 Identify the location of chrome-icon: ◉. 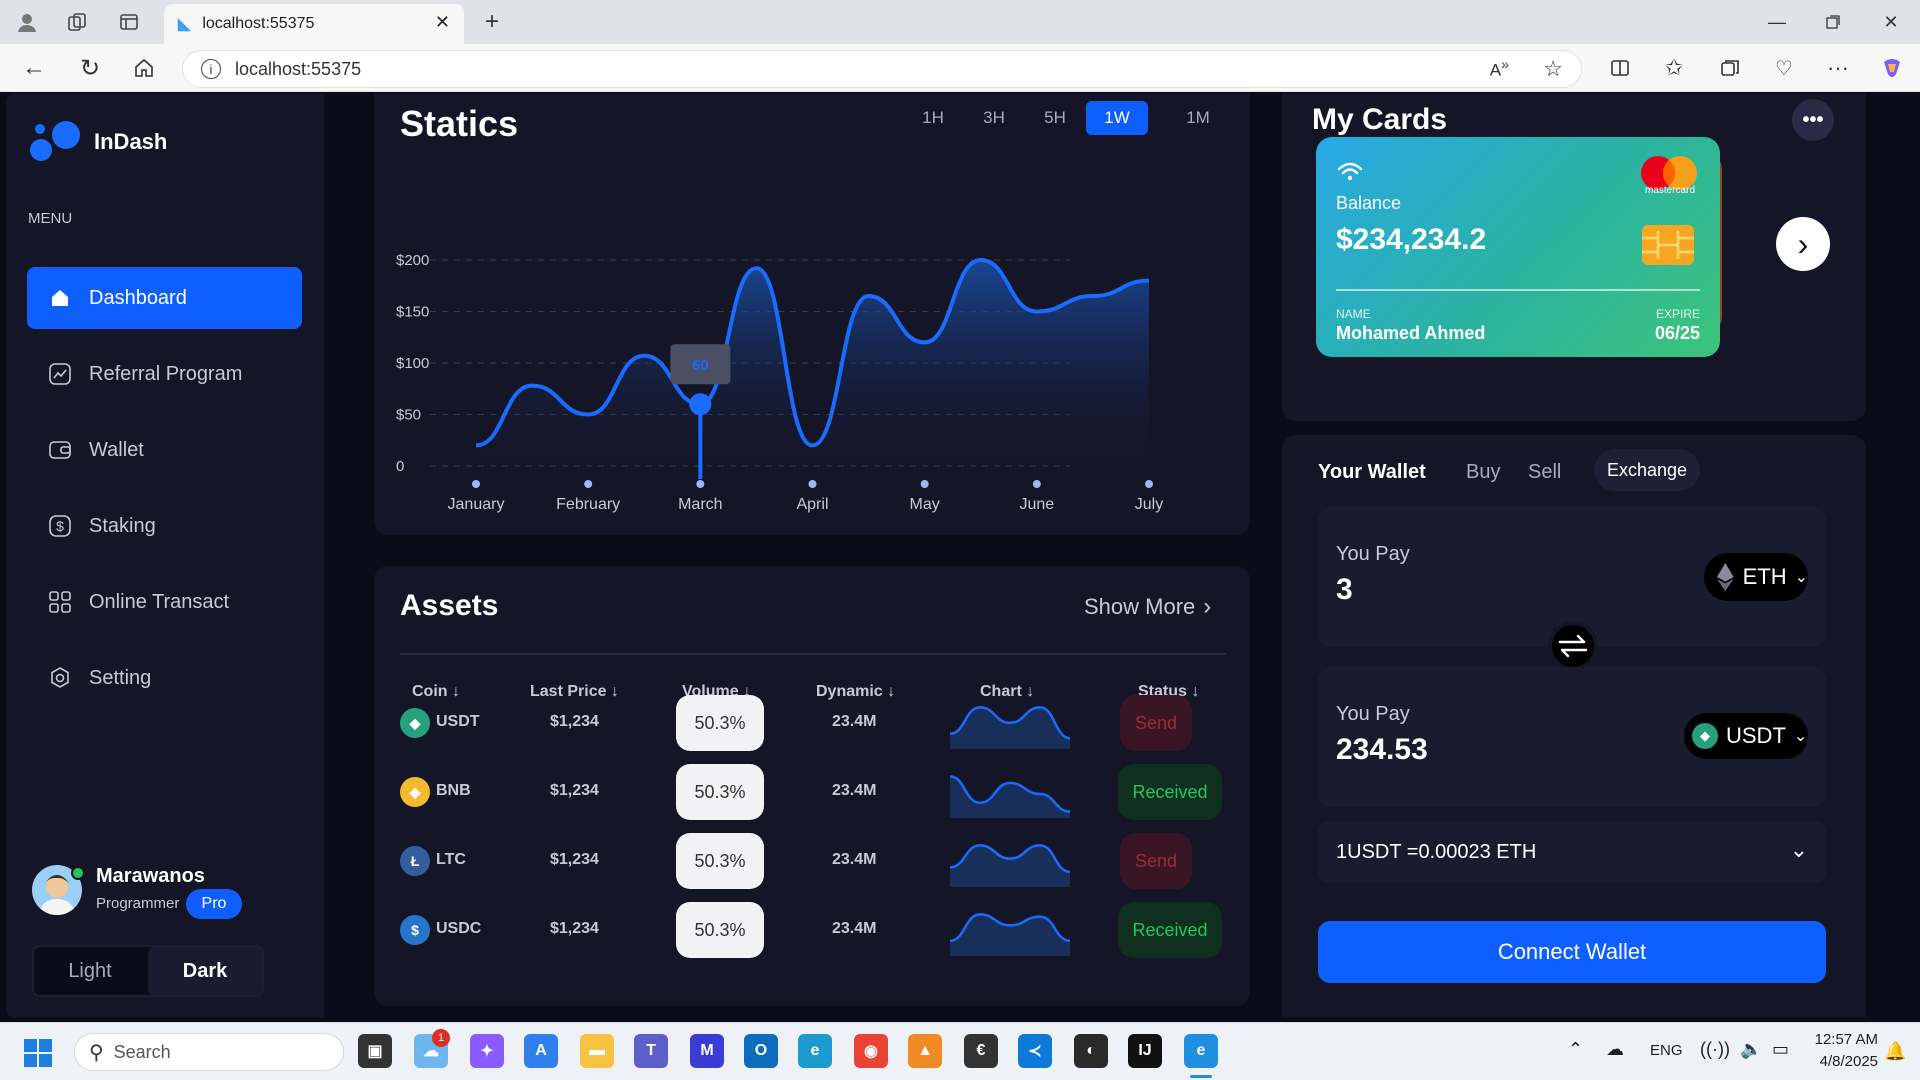
(871, 1051).